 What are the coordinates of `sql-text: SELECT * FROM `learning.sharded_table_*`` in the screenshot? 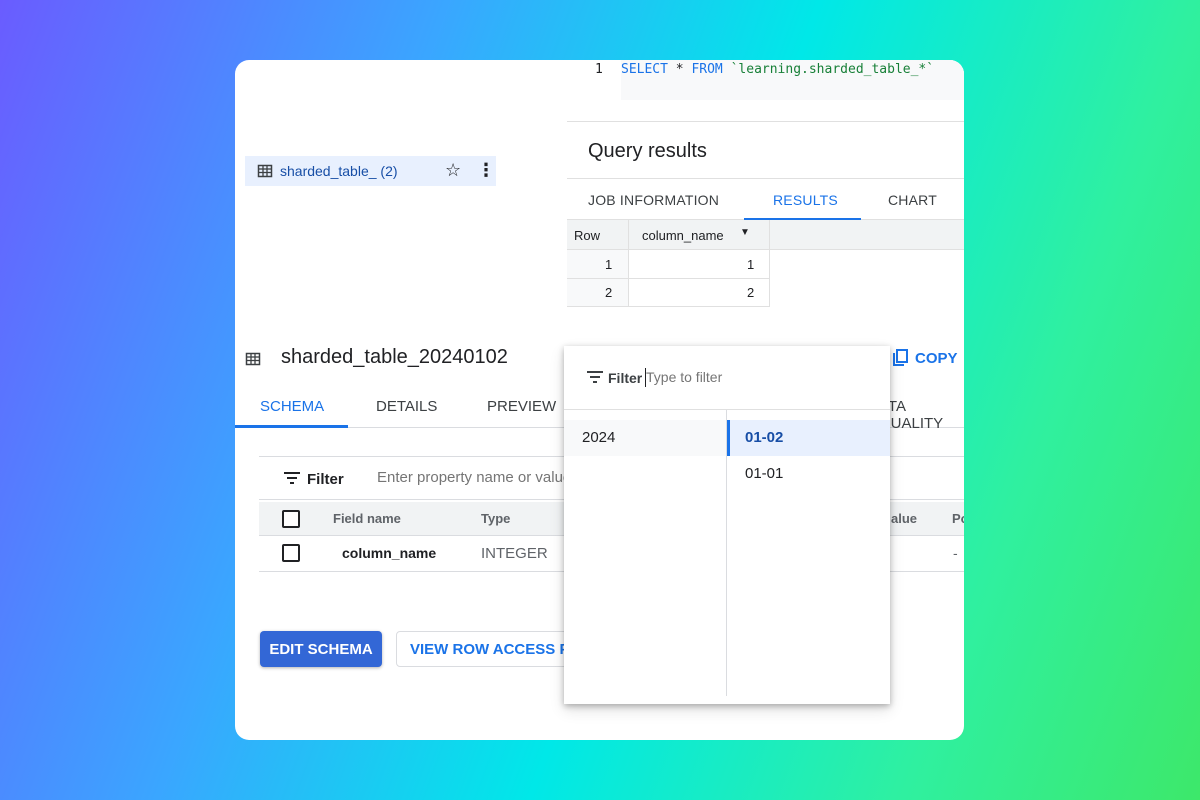 It's located at (777, 69).